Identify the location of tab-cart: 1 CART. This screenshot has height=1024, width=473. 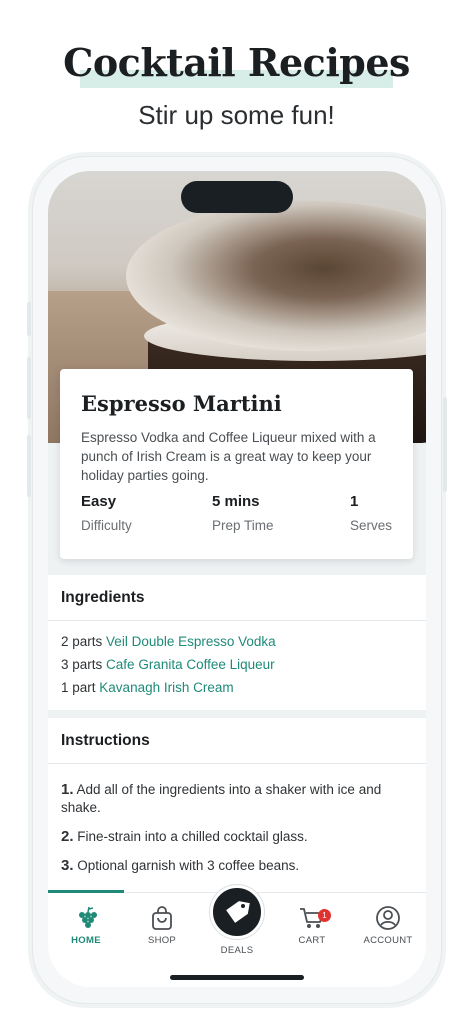
(312, 925).